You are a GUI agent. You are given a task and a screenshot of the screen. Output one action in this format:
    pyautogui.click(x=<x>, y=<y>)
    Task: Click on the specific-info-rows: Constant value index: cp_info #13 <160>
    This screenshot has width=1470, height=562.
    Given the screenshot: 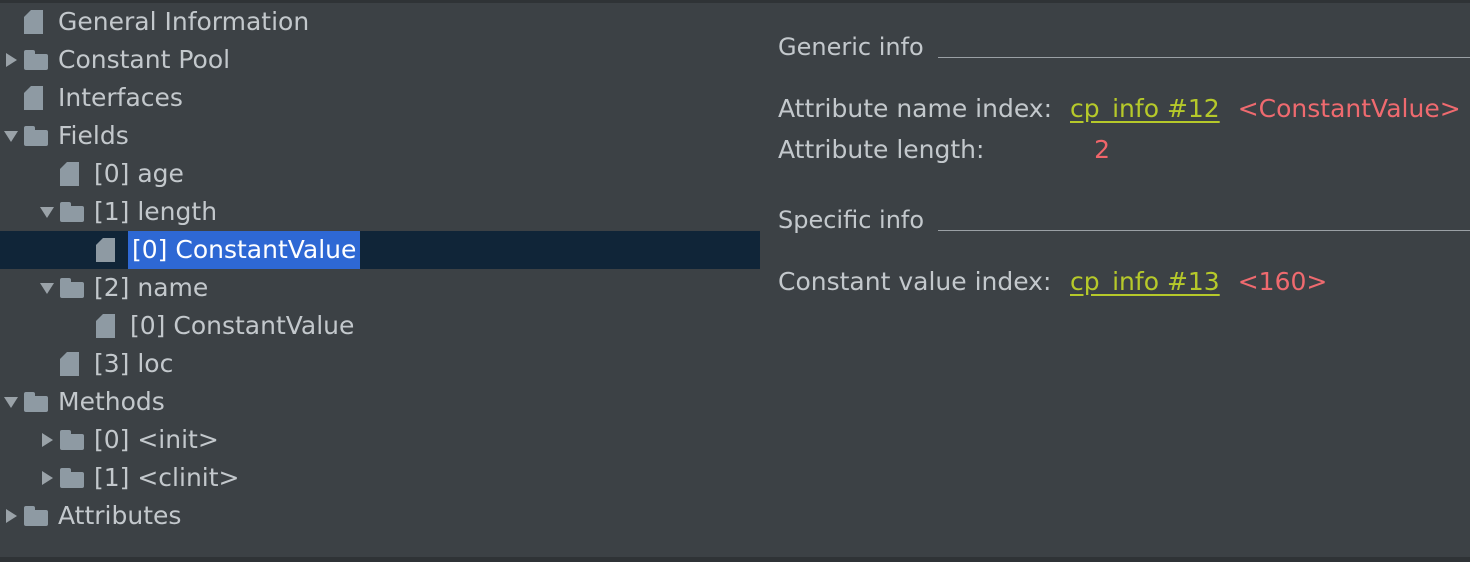 What is the action you would take?
    pyautogui.click(x=1124, y=281)
    